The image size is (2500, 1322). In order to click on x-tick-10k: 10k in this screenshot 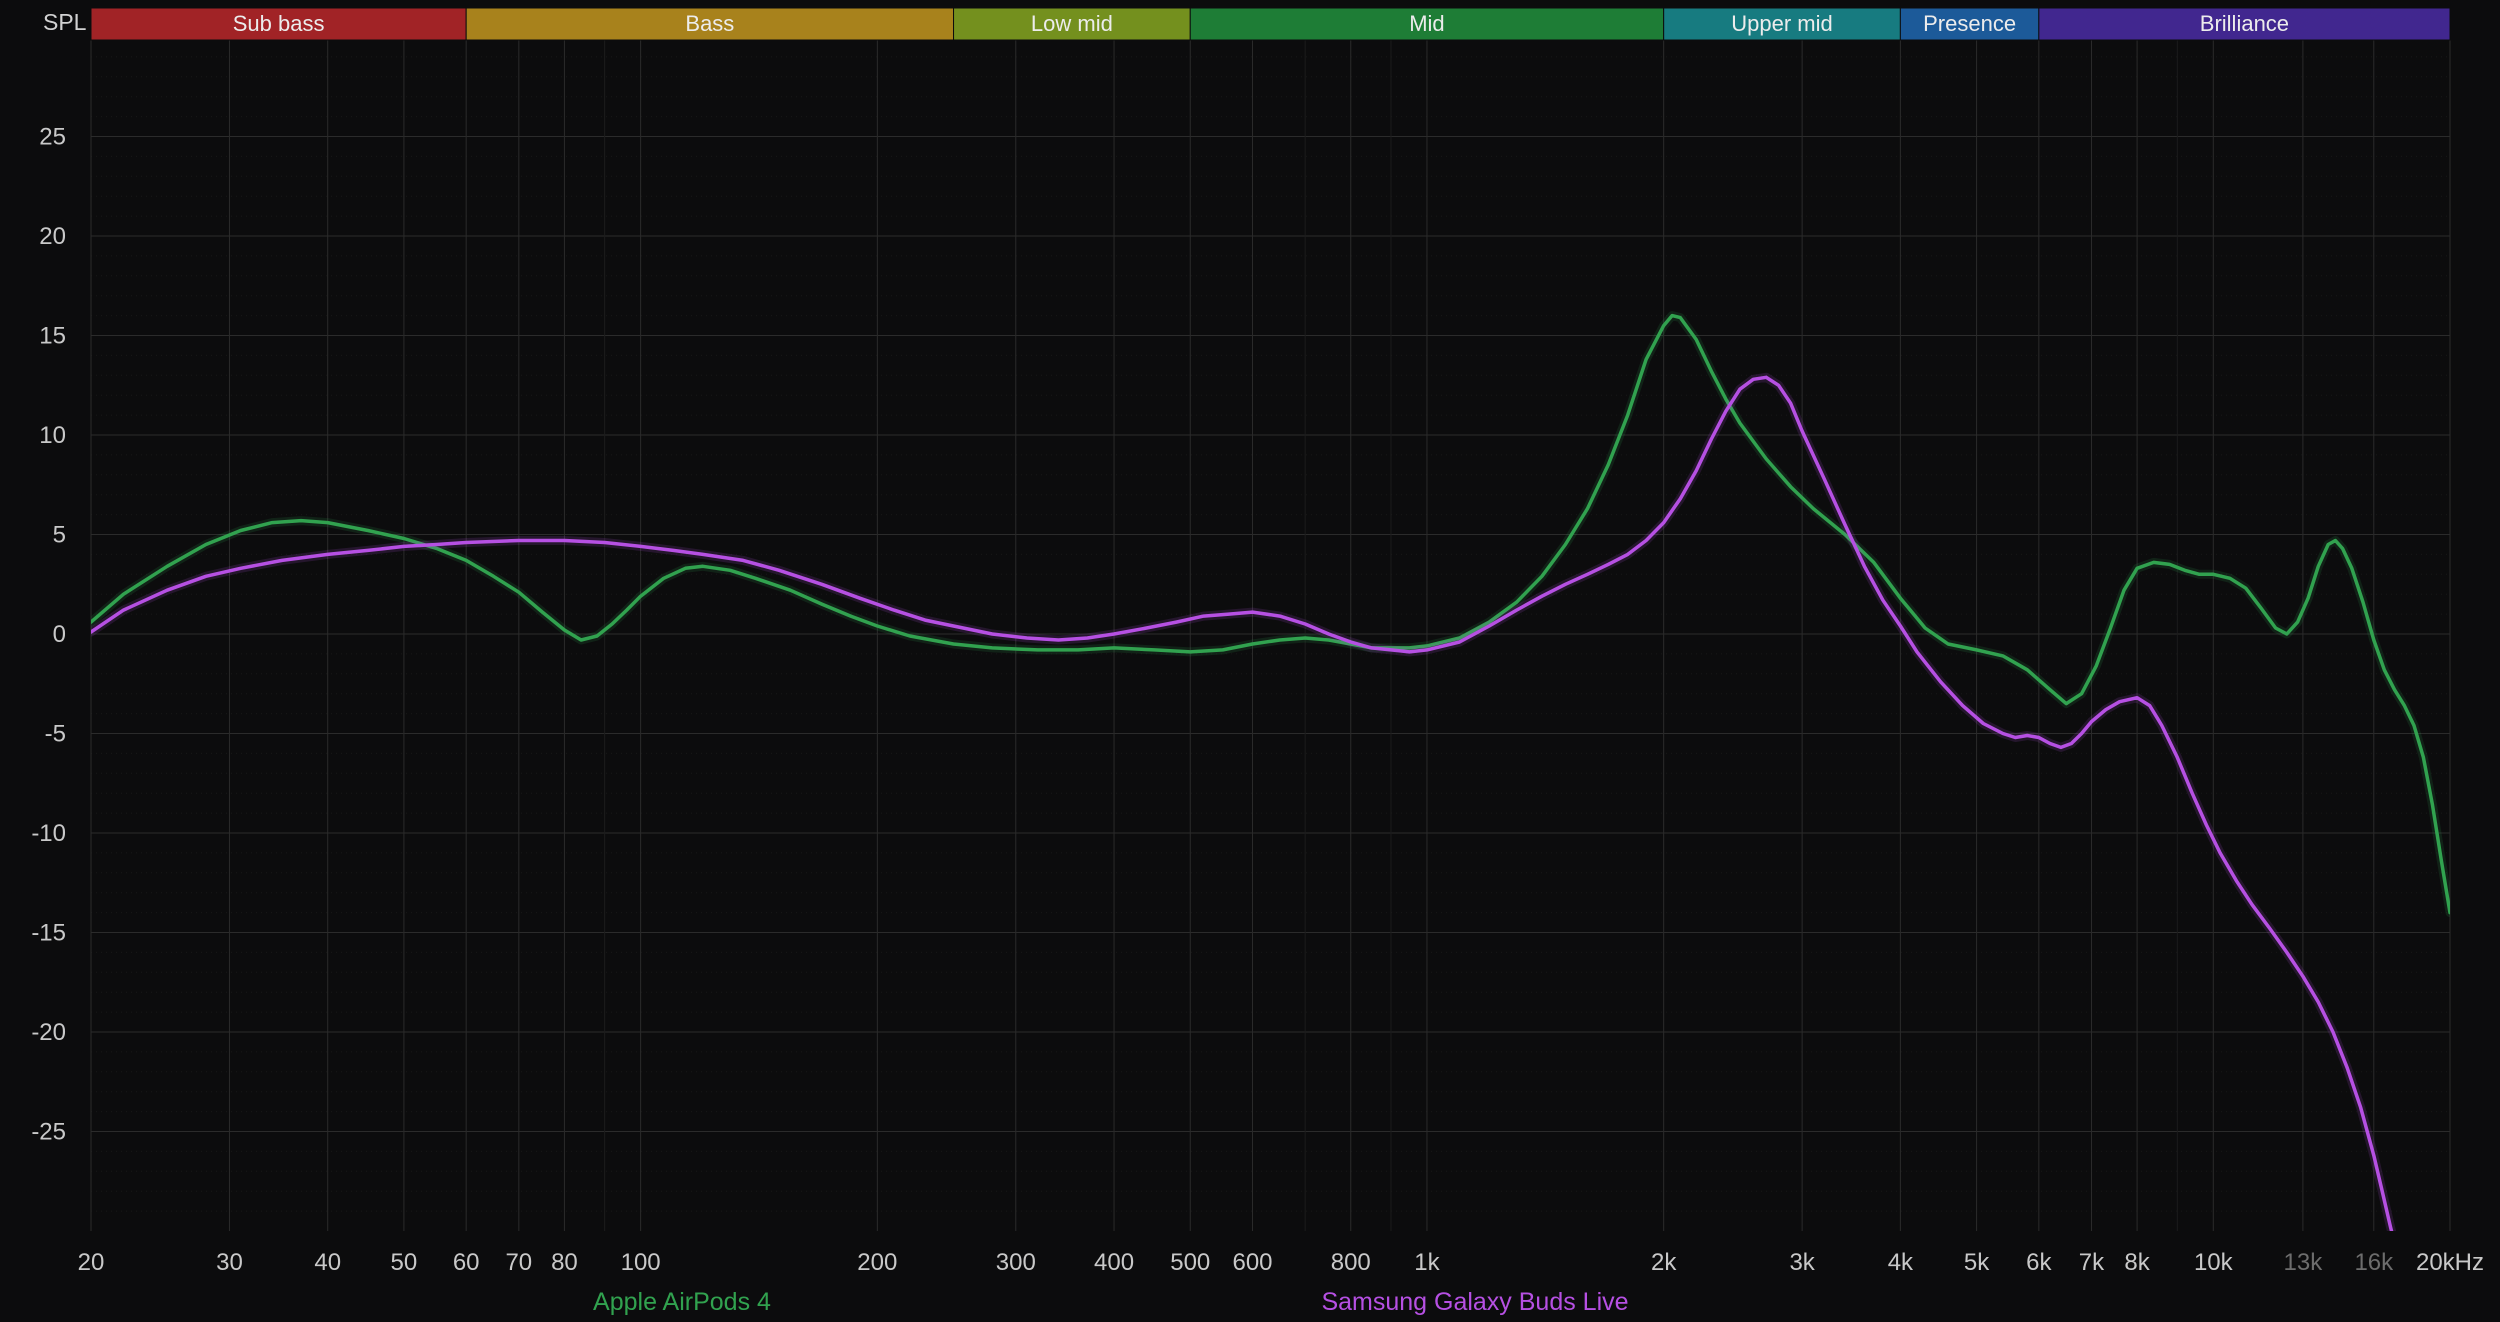, I will do `click(2214, 1262)`.